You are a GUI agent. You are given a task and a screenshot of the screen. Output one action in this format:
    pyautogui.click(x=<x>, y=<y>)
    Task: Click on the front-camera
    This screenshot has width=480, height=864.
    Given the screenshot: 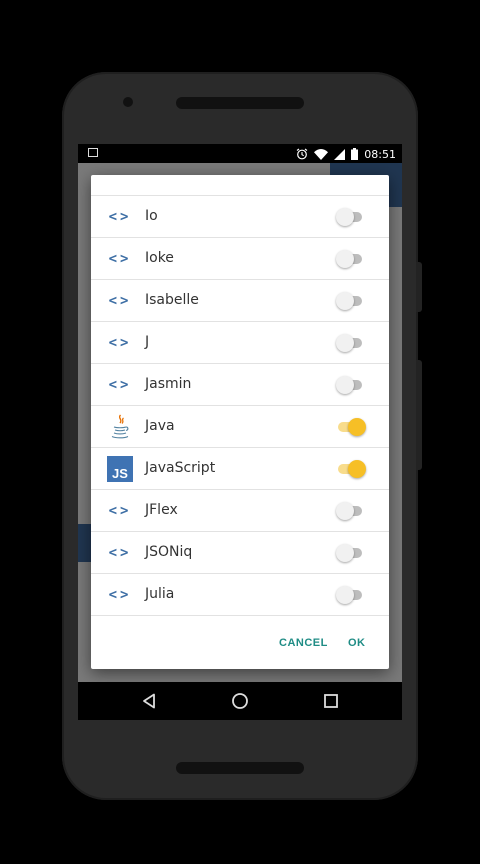 What is the action you would take?
    pyautogui.click(x=128, y=102)
    